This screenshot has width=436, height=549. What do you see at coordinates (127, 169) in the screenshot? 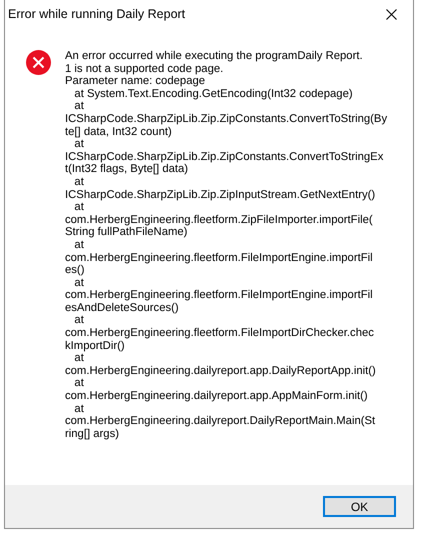
I see `error-message-line: t(Int32 flags, Byte[] data)` at bounding box center [127, 169].